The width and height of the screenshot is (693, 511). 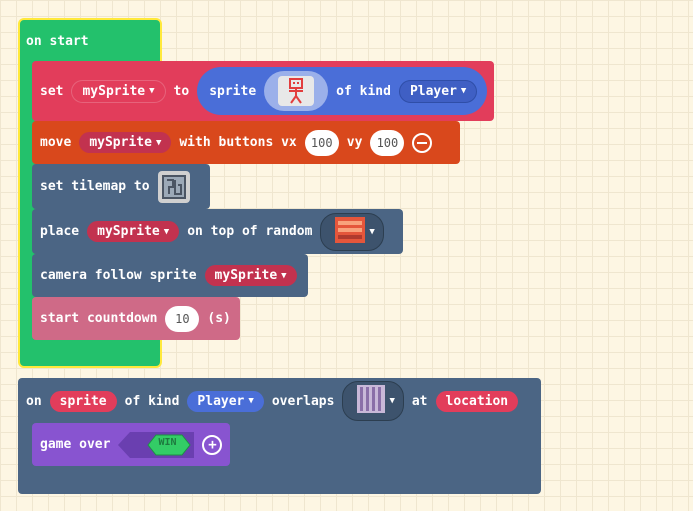 What do you see at coordinates (156, 444) in the screenshot?
I see `win-toggle: WIN` at bounding box center [156, 444].